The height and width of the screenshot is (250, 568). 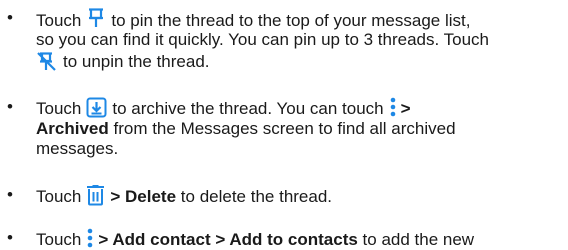 What do you see at coordinates (405, 108) in the screenshot?
I see `item-text-bold: >` at bounding box center [405, 108].